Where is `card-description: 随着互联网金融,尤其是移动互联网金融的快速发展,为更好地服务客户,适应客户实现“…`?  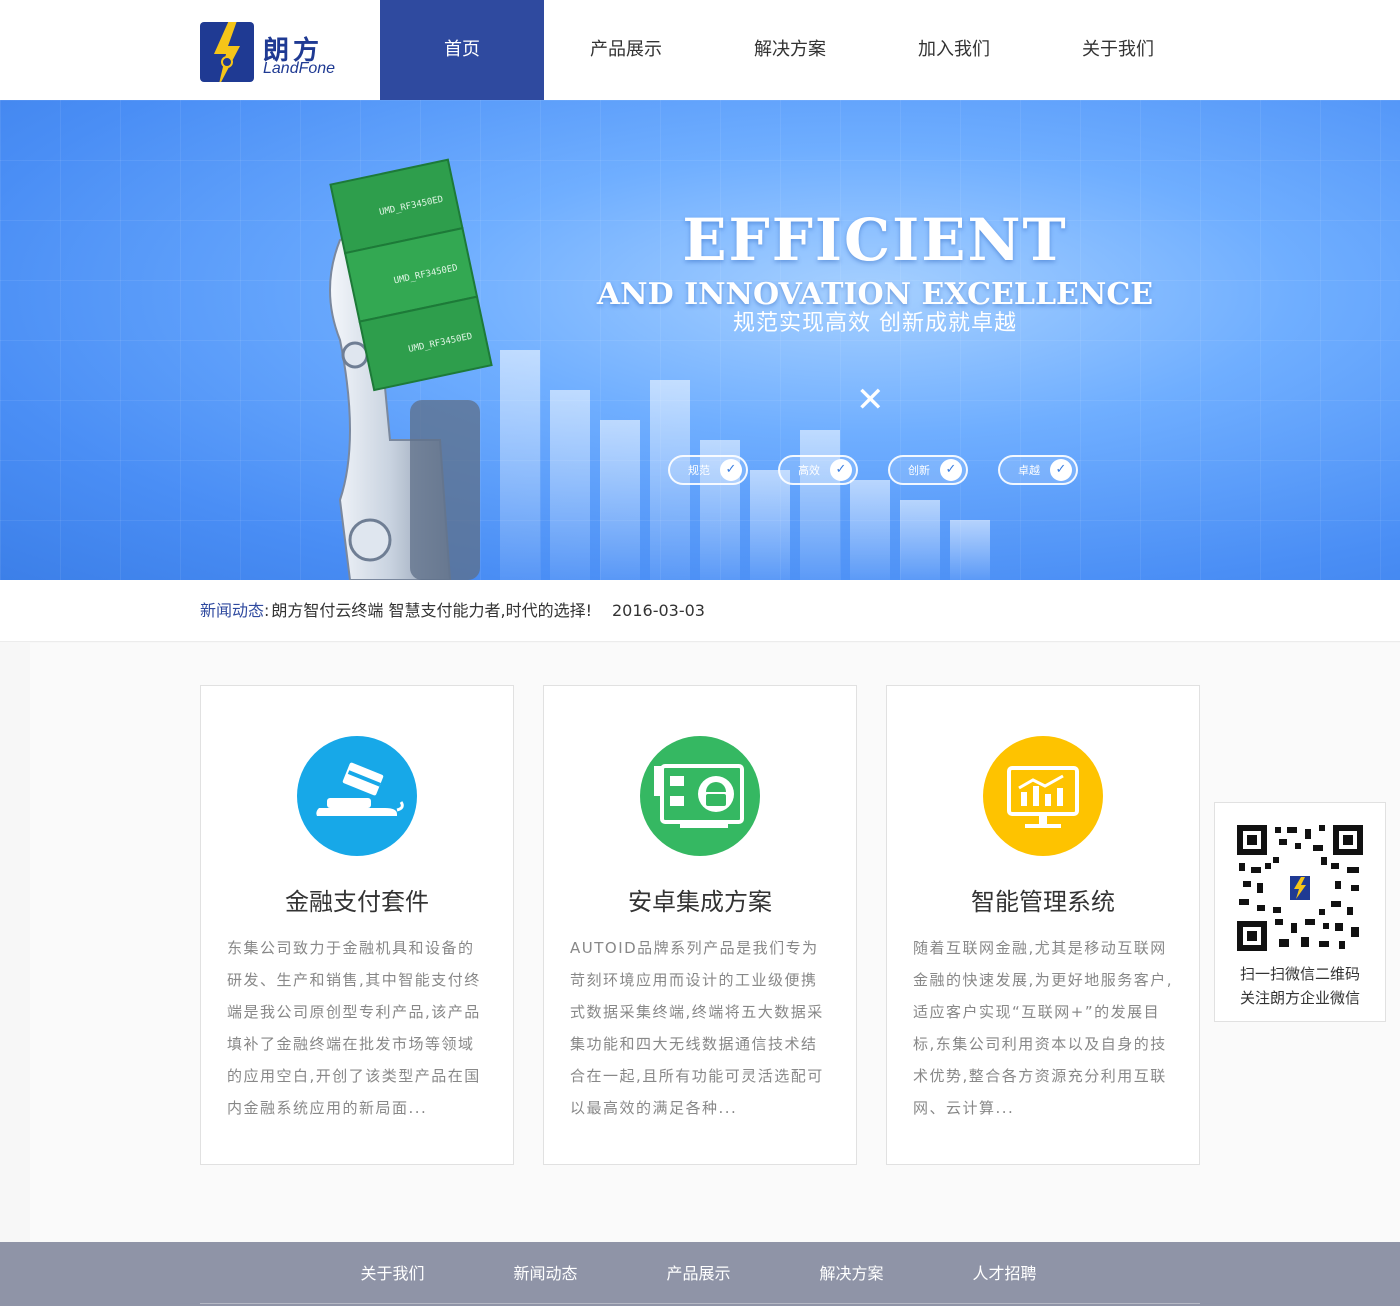 card-description: 随着互联网金融,尤其是移动互联网金融的快速发展,为更好地服务客户,适应客户实现“… is located at coordinates (1043, 1028).